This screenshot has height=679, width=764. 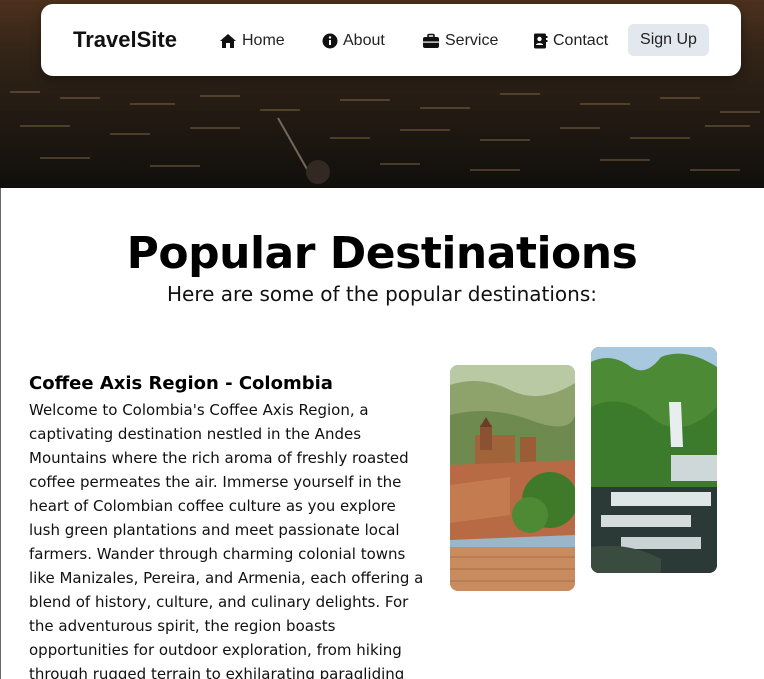 I want to click on nav-contact-label: Contact, so click(x=581, y=40).